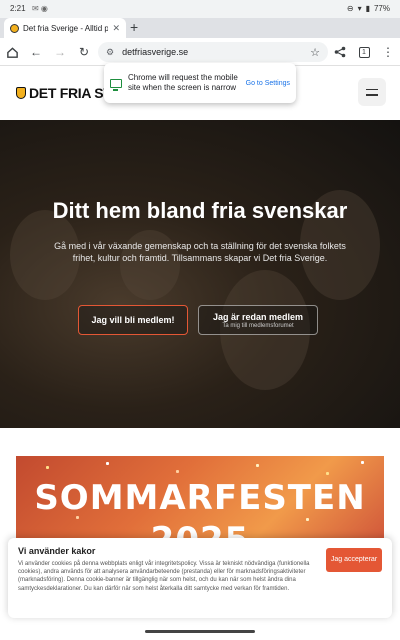  I want to click on monitor-icon, so click(116, 84).